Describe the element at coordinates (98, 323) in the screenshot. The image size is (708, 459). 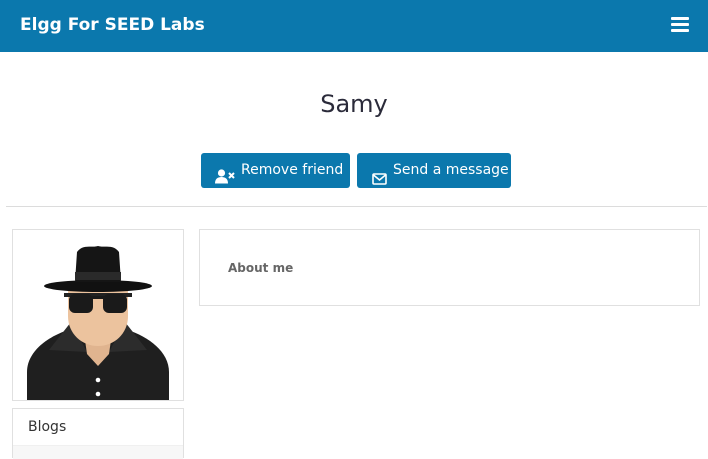
I see `spy-avatar-image` at that location.